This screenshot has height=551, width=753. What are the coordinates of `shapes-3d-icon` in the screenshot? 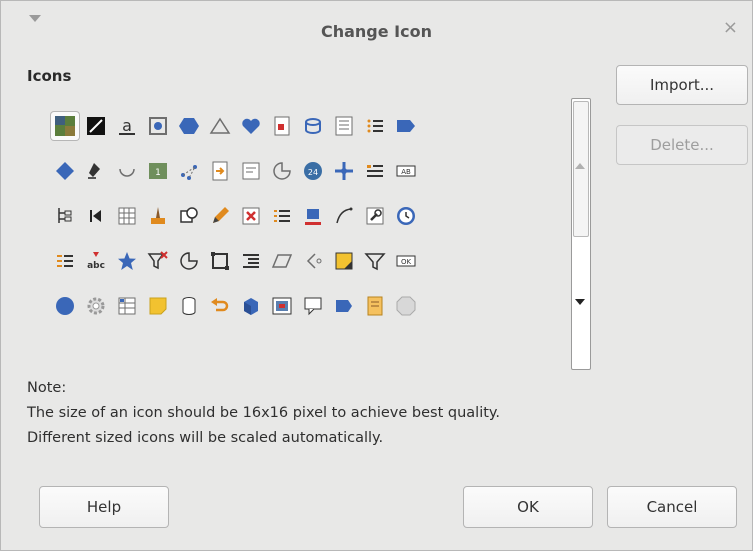 It's located at (189, 216).